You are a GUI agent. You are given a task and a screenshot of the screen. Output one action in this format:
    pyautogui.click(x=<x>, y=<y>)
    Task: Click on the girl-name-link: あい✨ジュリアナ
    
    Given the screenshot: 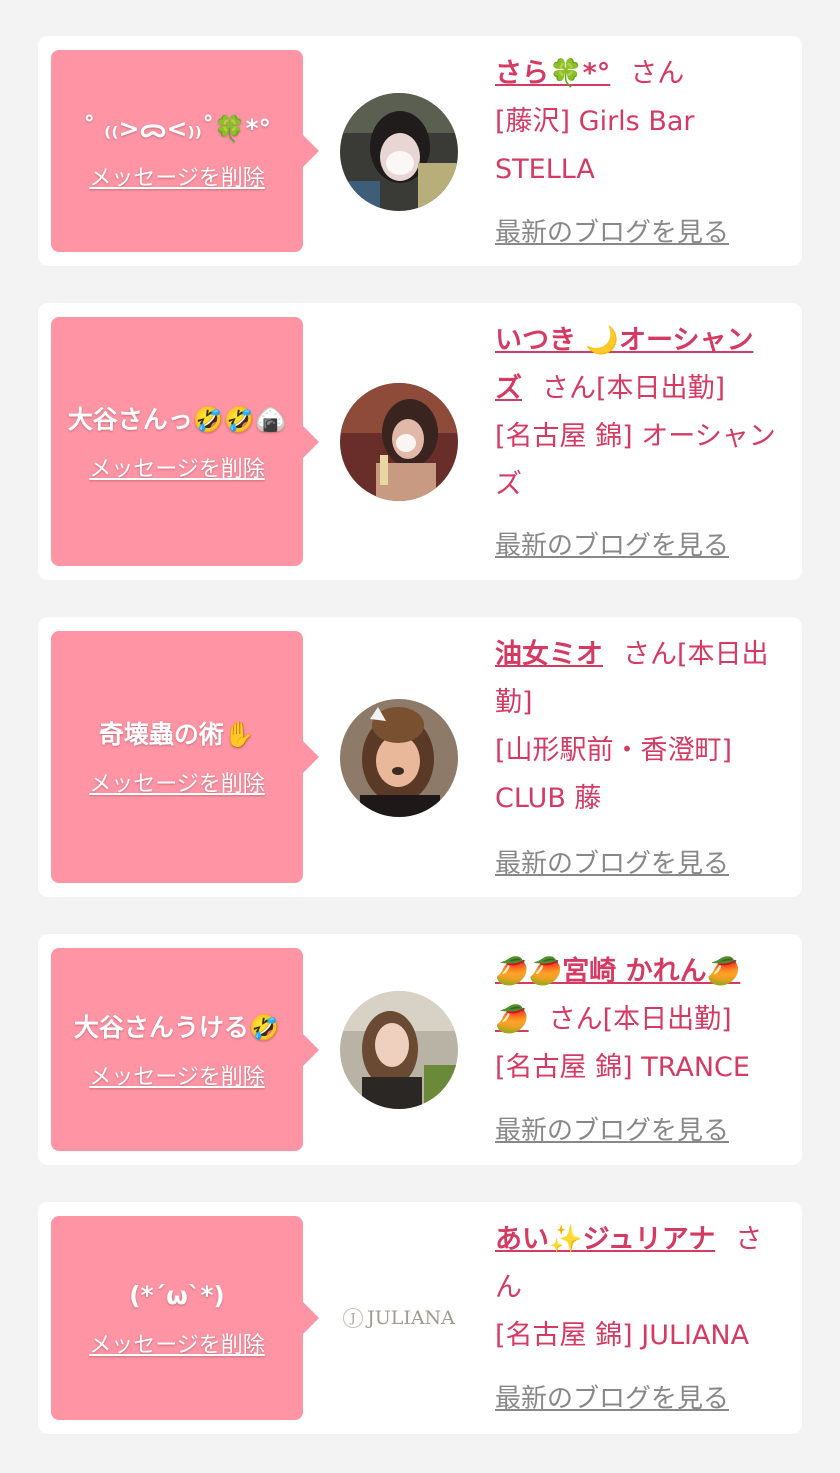 What is the action you would take?
    pyautogui.click(x=605, y=1239)
    